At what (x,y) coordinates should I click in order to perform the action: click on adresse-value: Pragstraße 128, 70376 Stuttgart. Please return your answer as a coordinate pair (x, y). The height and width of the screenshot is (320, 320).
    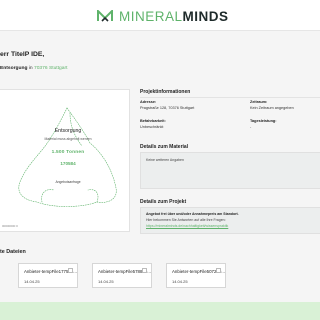
    Looking at the image, I should click on (167, 108).